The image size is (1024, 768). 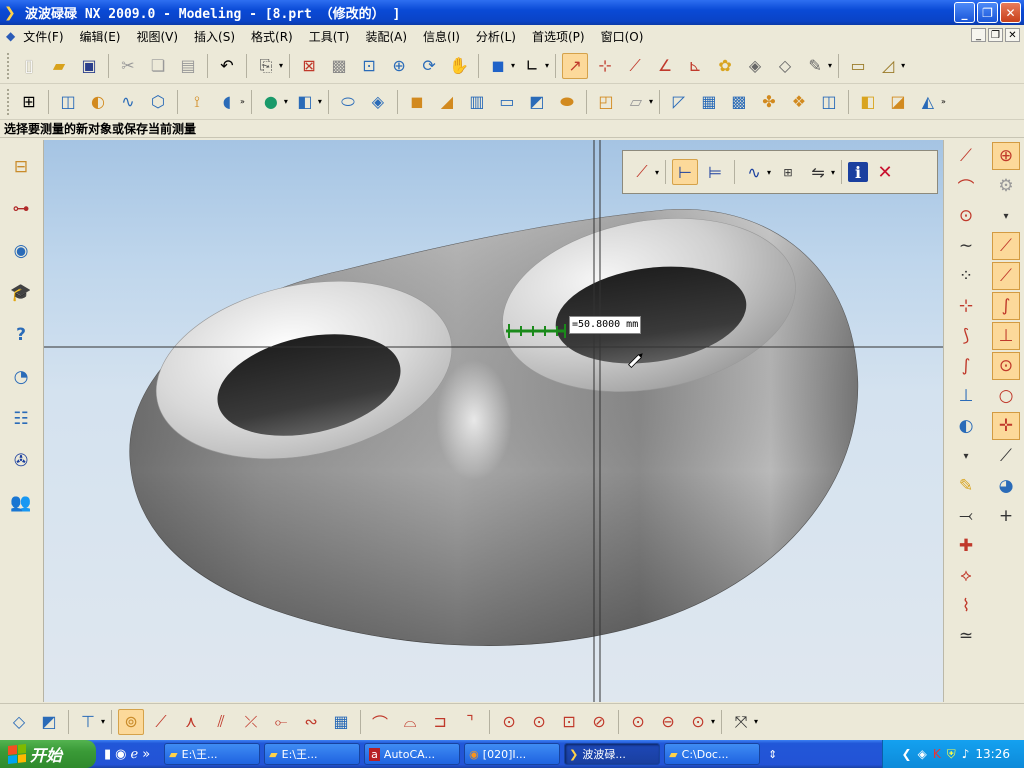 What do you see at coordinates (709, 102) in the screenshot?
I see `mesh-icon: ▦` at bounding box center [709, 102].